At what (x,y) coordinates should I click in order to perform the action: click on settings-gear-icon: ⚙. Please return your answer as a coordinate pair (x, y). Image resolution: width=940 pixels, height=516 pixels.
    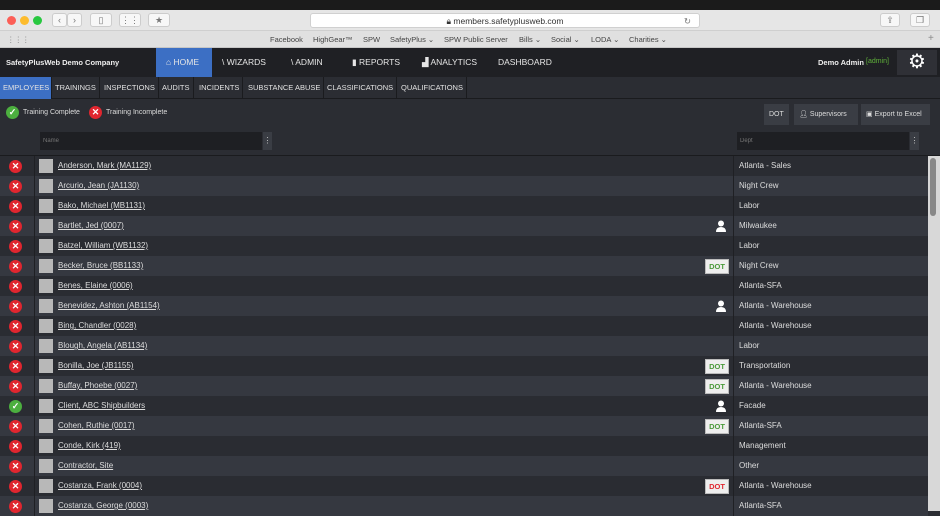
    Looking at the image, I should click on (917, 62).